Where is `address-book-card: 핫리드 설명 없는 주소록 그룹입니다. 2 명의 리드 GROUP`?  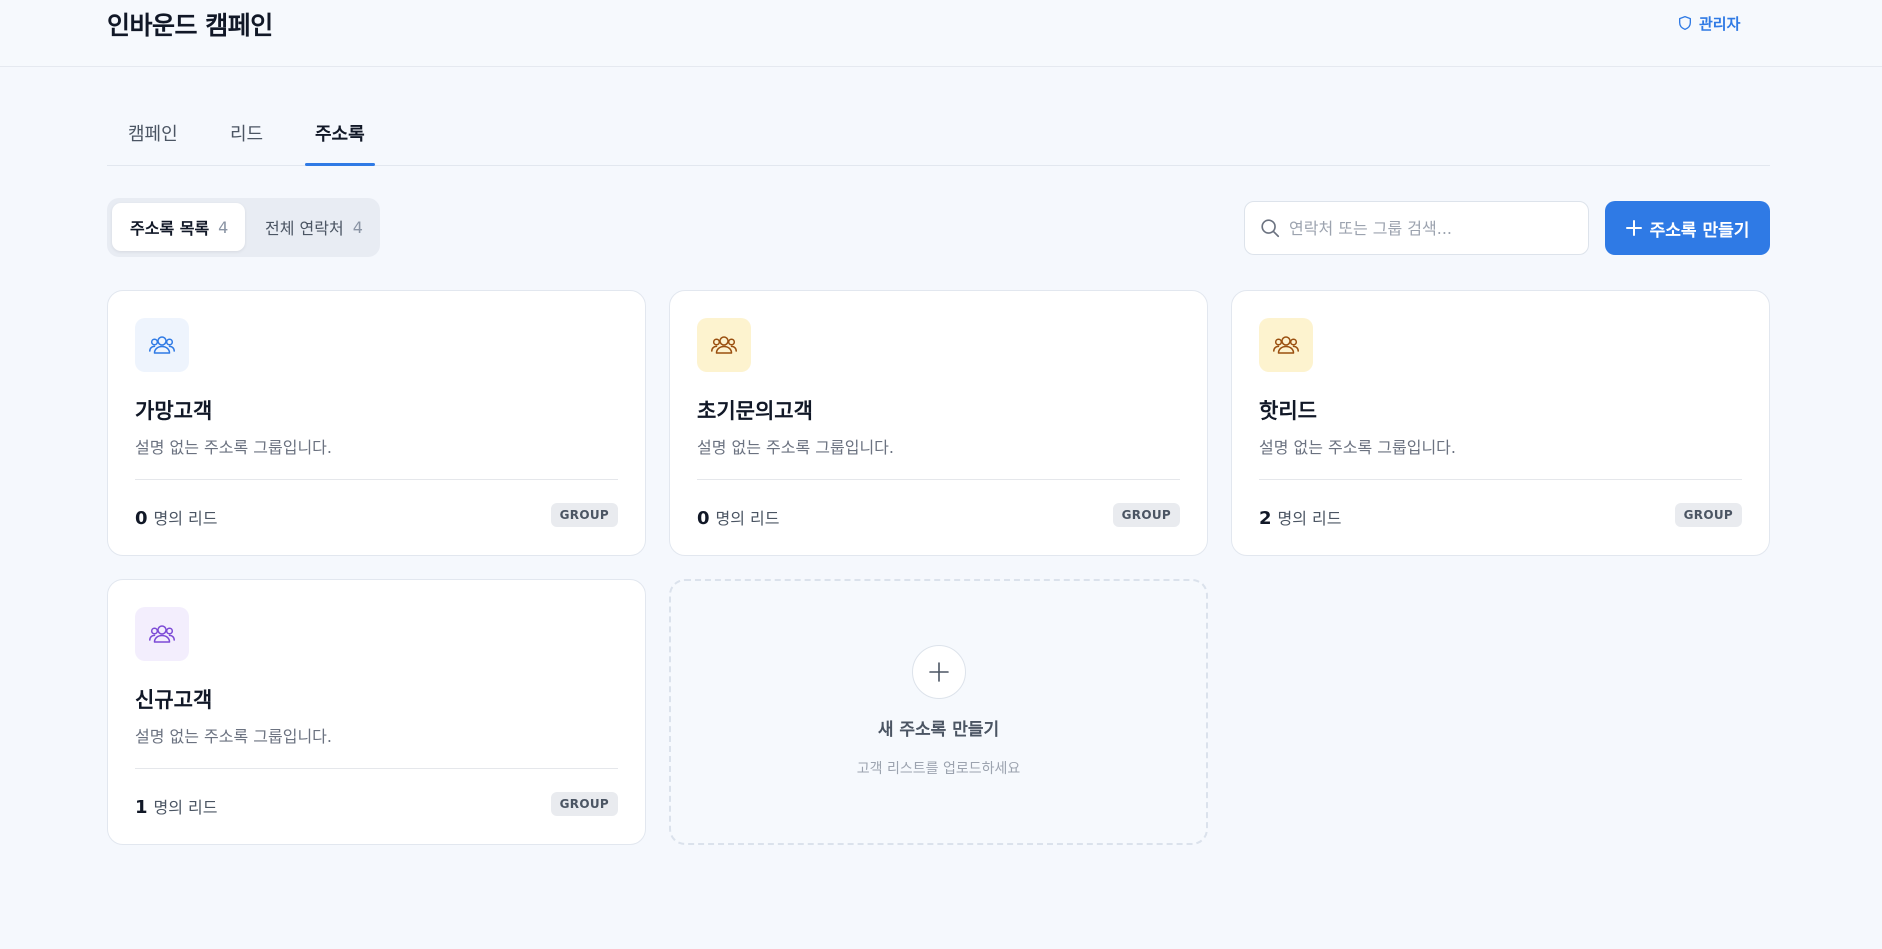 address-book-card: 핫리드 설명 없는 주소록 그룹입니다. 2 명의 리드 GROUP is located at coordinates (1500, 423).